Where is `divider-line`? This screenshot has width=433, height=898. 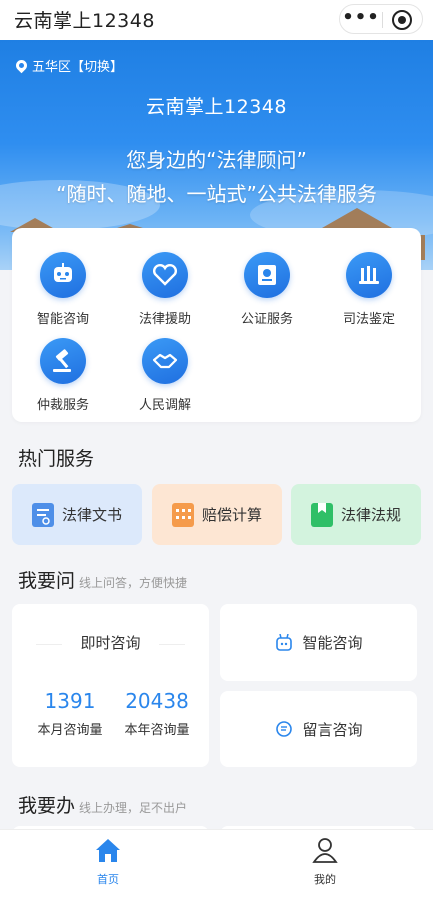
divider-line is located at coordinates (172, 644).